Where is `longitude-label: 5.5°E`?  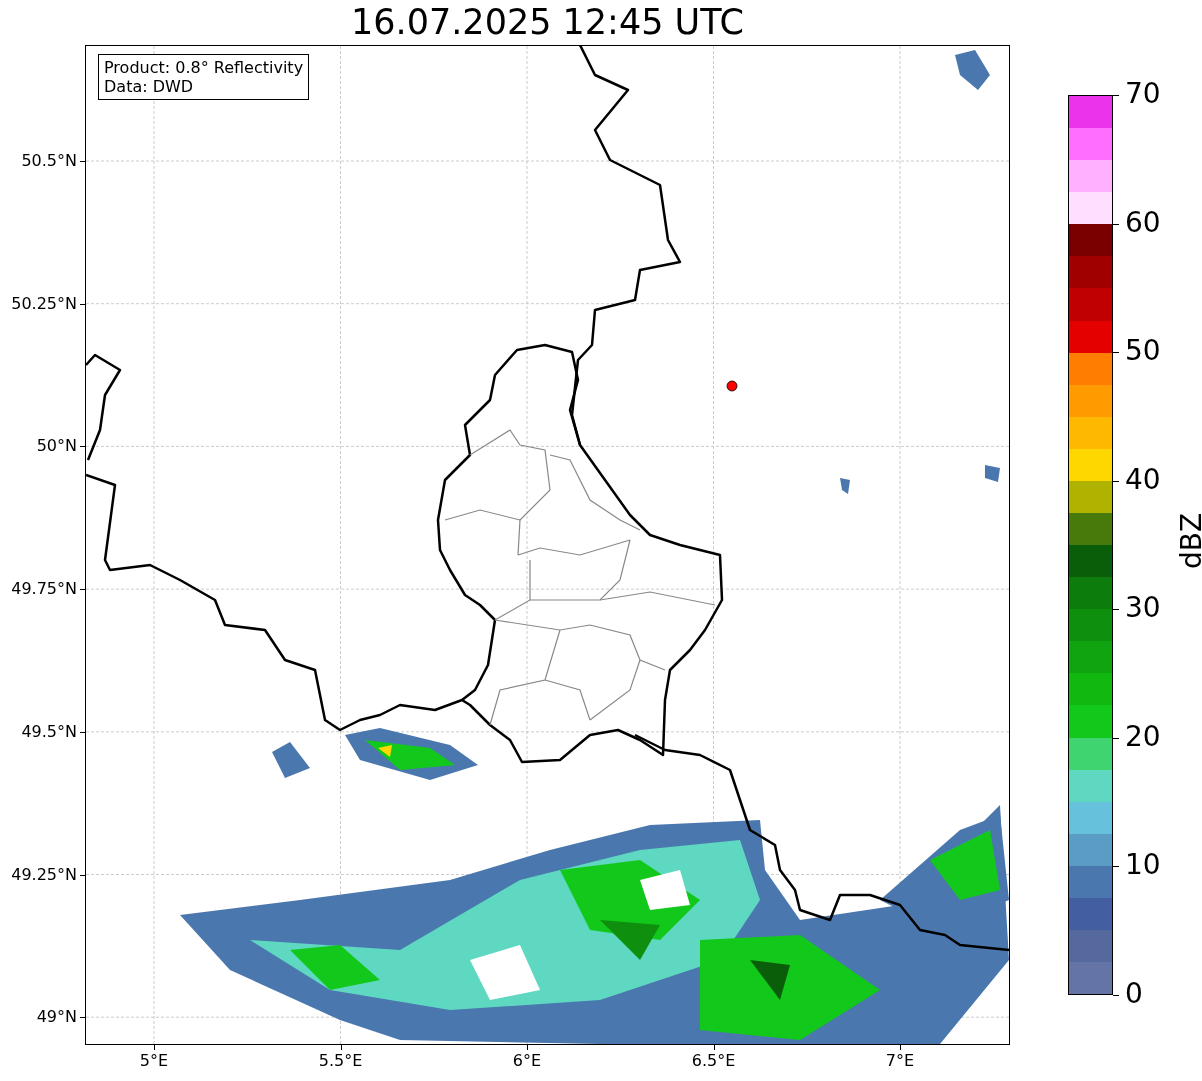 longitude-label: 5.5°E is located at coordinates (340, 1061).